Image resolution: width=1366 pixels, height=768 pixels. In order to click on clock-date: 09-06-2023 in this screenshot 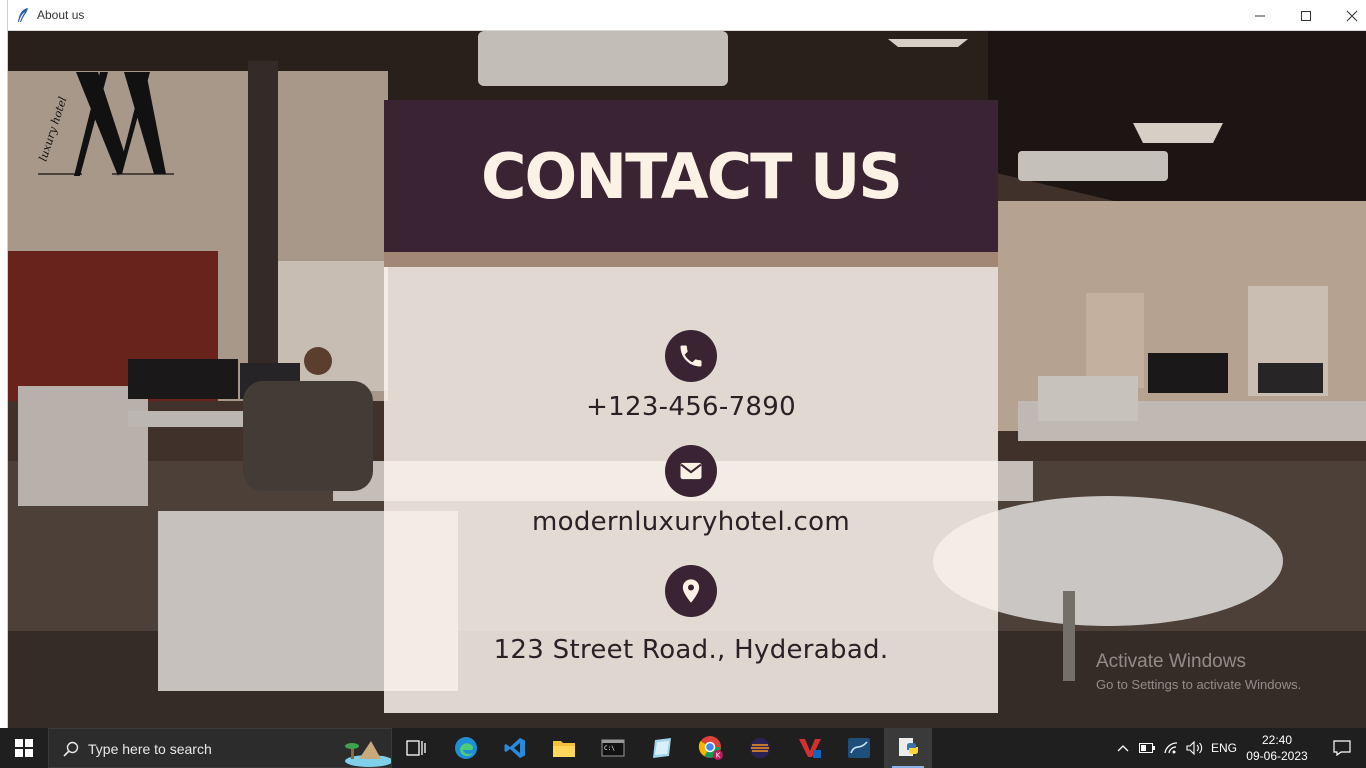, I will do `click(1277, 756)`.